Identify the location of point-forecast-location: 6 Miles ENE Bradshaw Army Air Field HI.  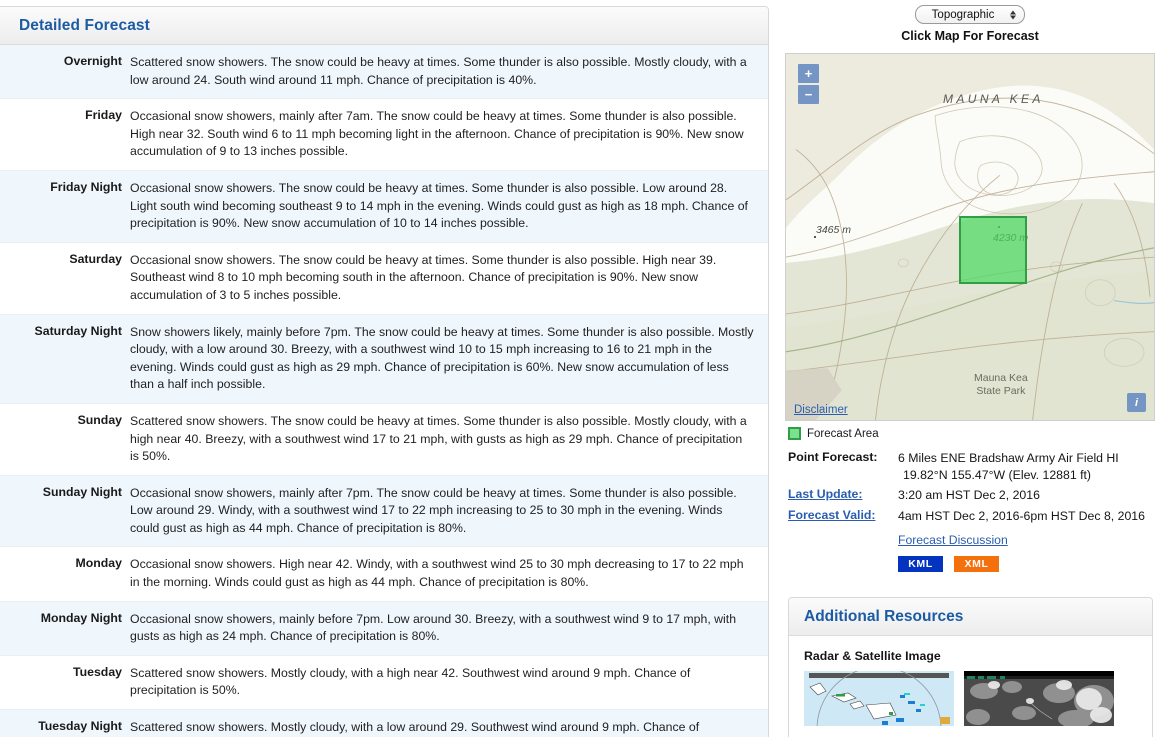
(1008, 458).